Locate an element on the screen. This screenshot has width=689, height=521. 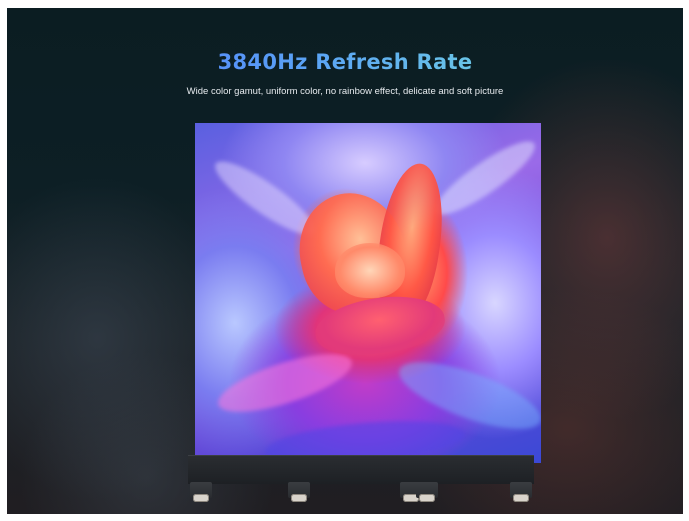
display-stand-base is located at coordinates (361, 469).